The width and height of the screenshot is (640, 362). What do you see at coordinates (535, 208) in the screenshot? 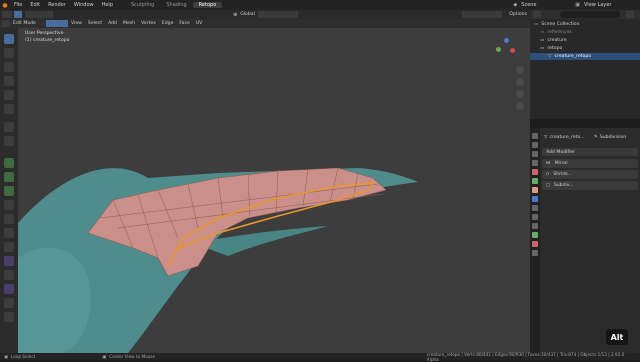
I see `particles-tab-icon` at bounding box center [535, 208].